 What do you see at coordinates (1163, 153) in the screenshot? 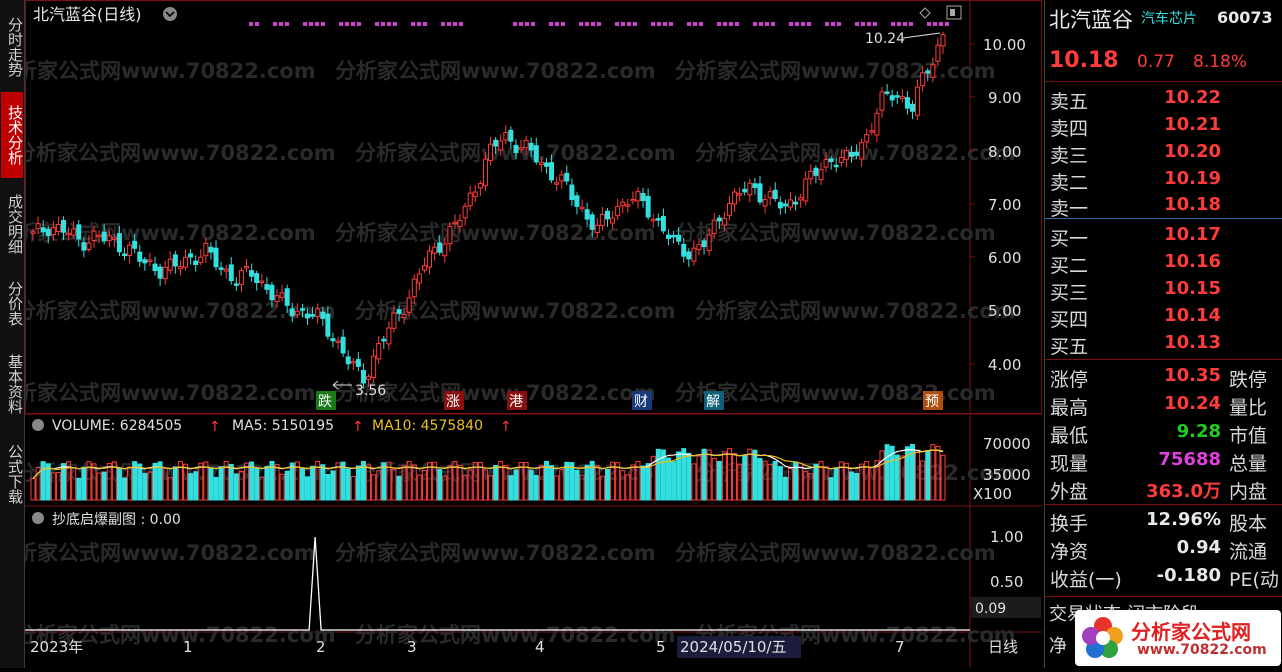
I see `ask-row: 卖三 10.20` at bounding box center [1163, 153].